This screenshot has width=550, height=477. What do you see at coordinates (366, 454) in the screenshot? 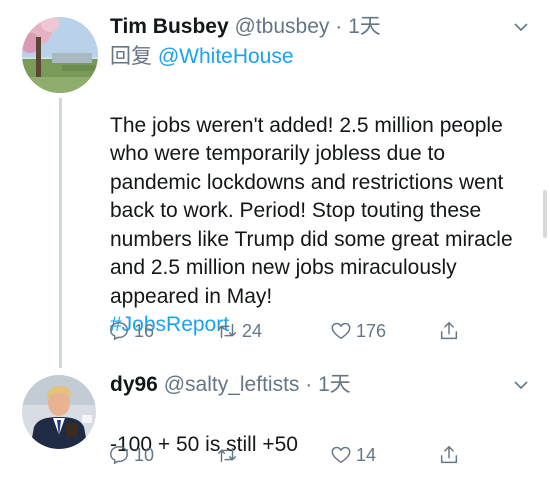
I see `like-count: 14` at bounding box center [366, 454].